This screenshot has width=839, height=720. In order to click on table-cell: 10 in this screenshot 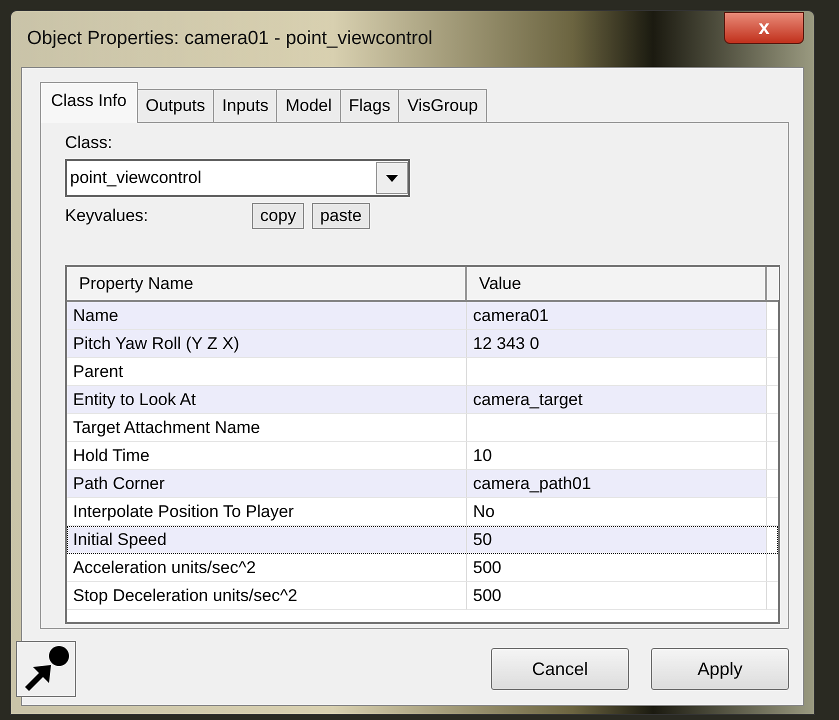, I will do `click(617, 456)`.